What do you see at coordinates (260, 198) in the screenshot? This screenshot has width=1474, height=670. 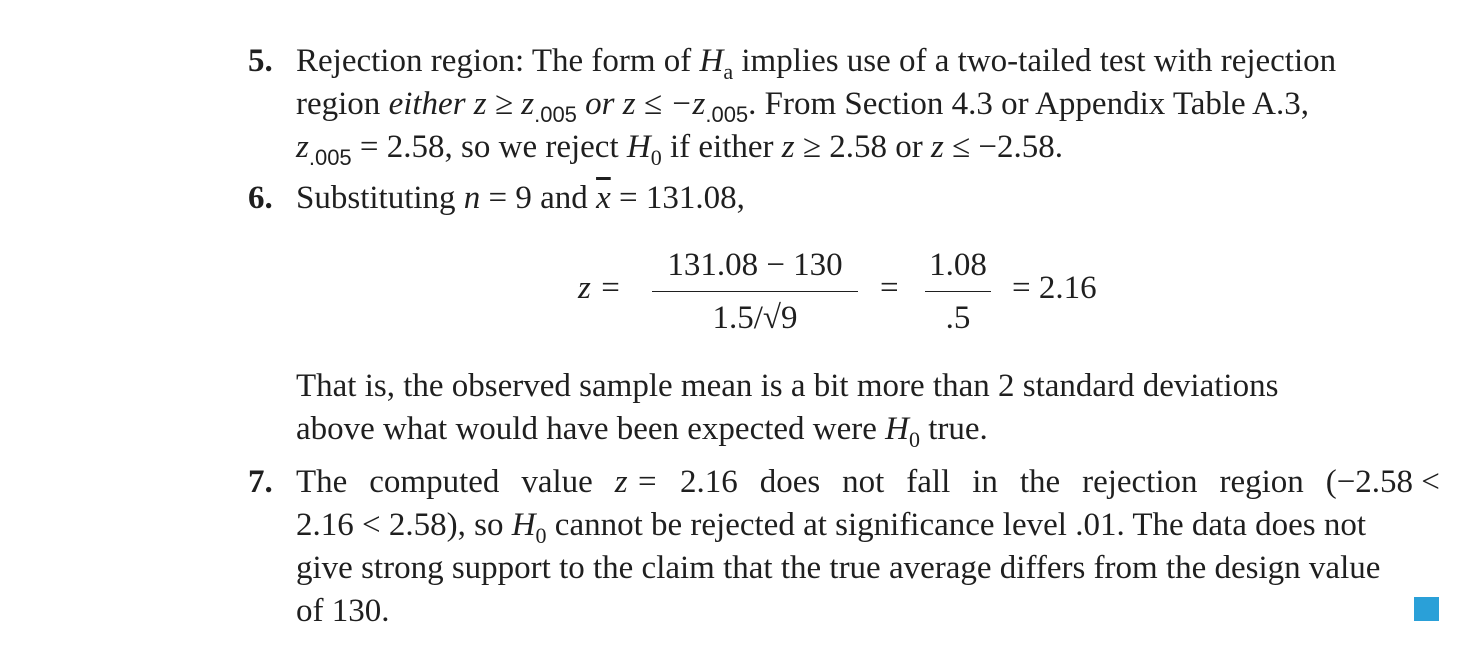 I see `step-6-number: 6.` at bounding box center [260, 198].